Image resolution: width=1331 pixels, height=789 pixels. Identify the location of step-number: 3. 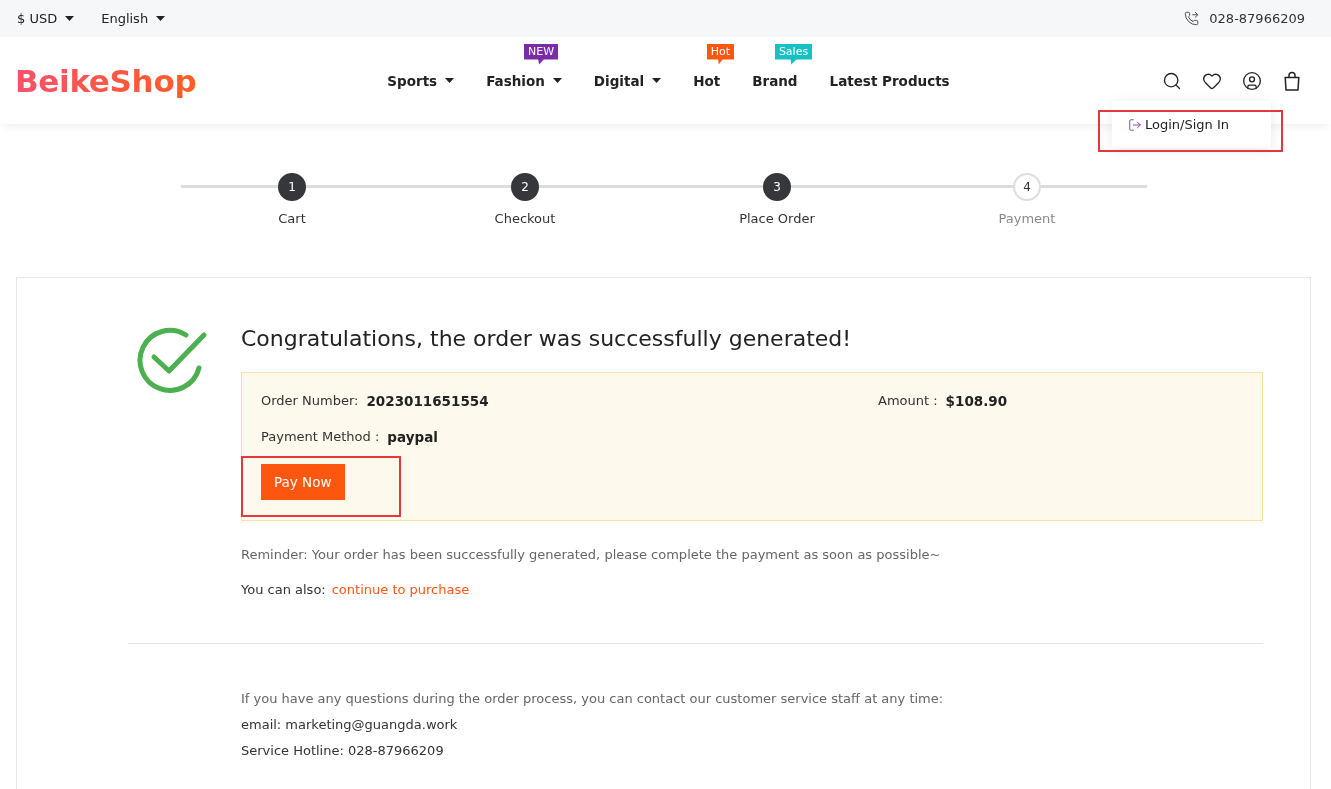
(777, 187).